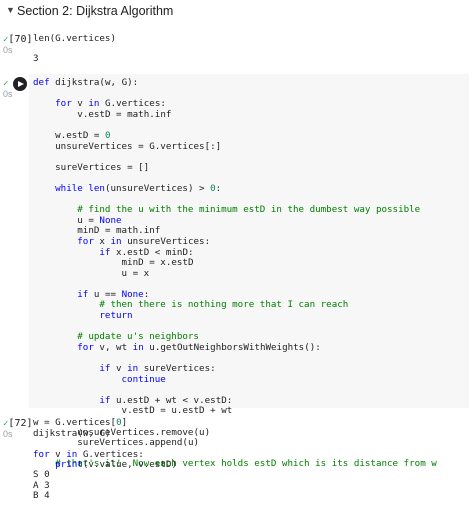  I want to click on play-run-icon, so click(20, 84).